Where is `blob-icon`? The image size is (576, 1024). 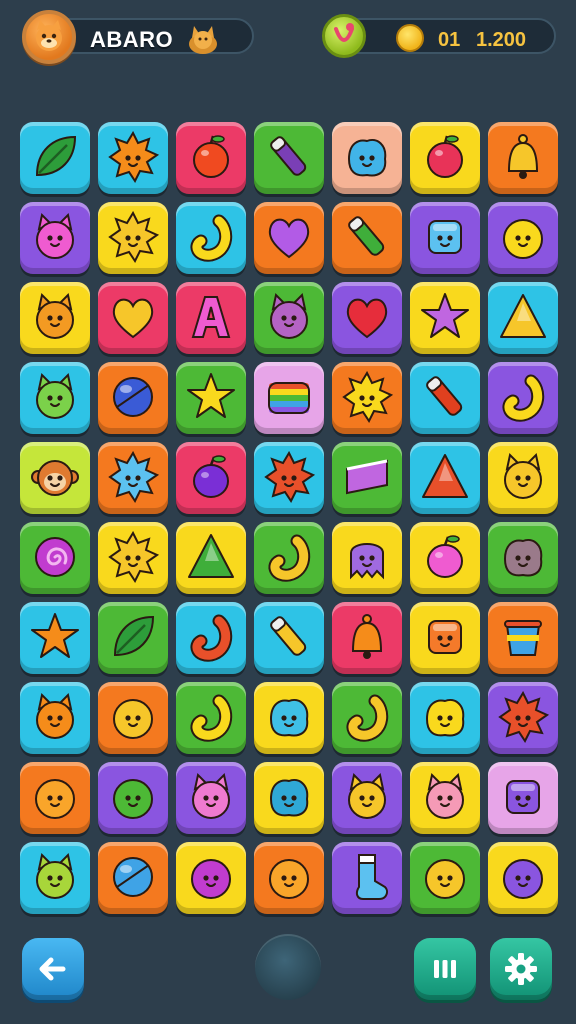
blob-icon is located at coordinates (289, 798).